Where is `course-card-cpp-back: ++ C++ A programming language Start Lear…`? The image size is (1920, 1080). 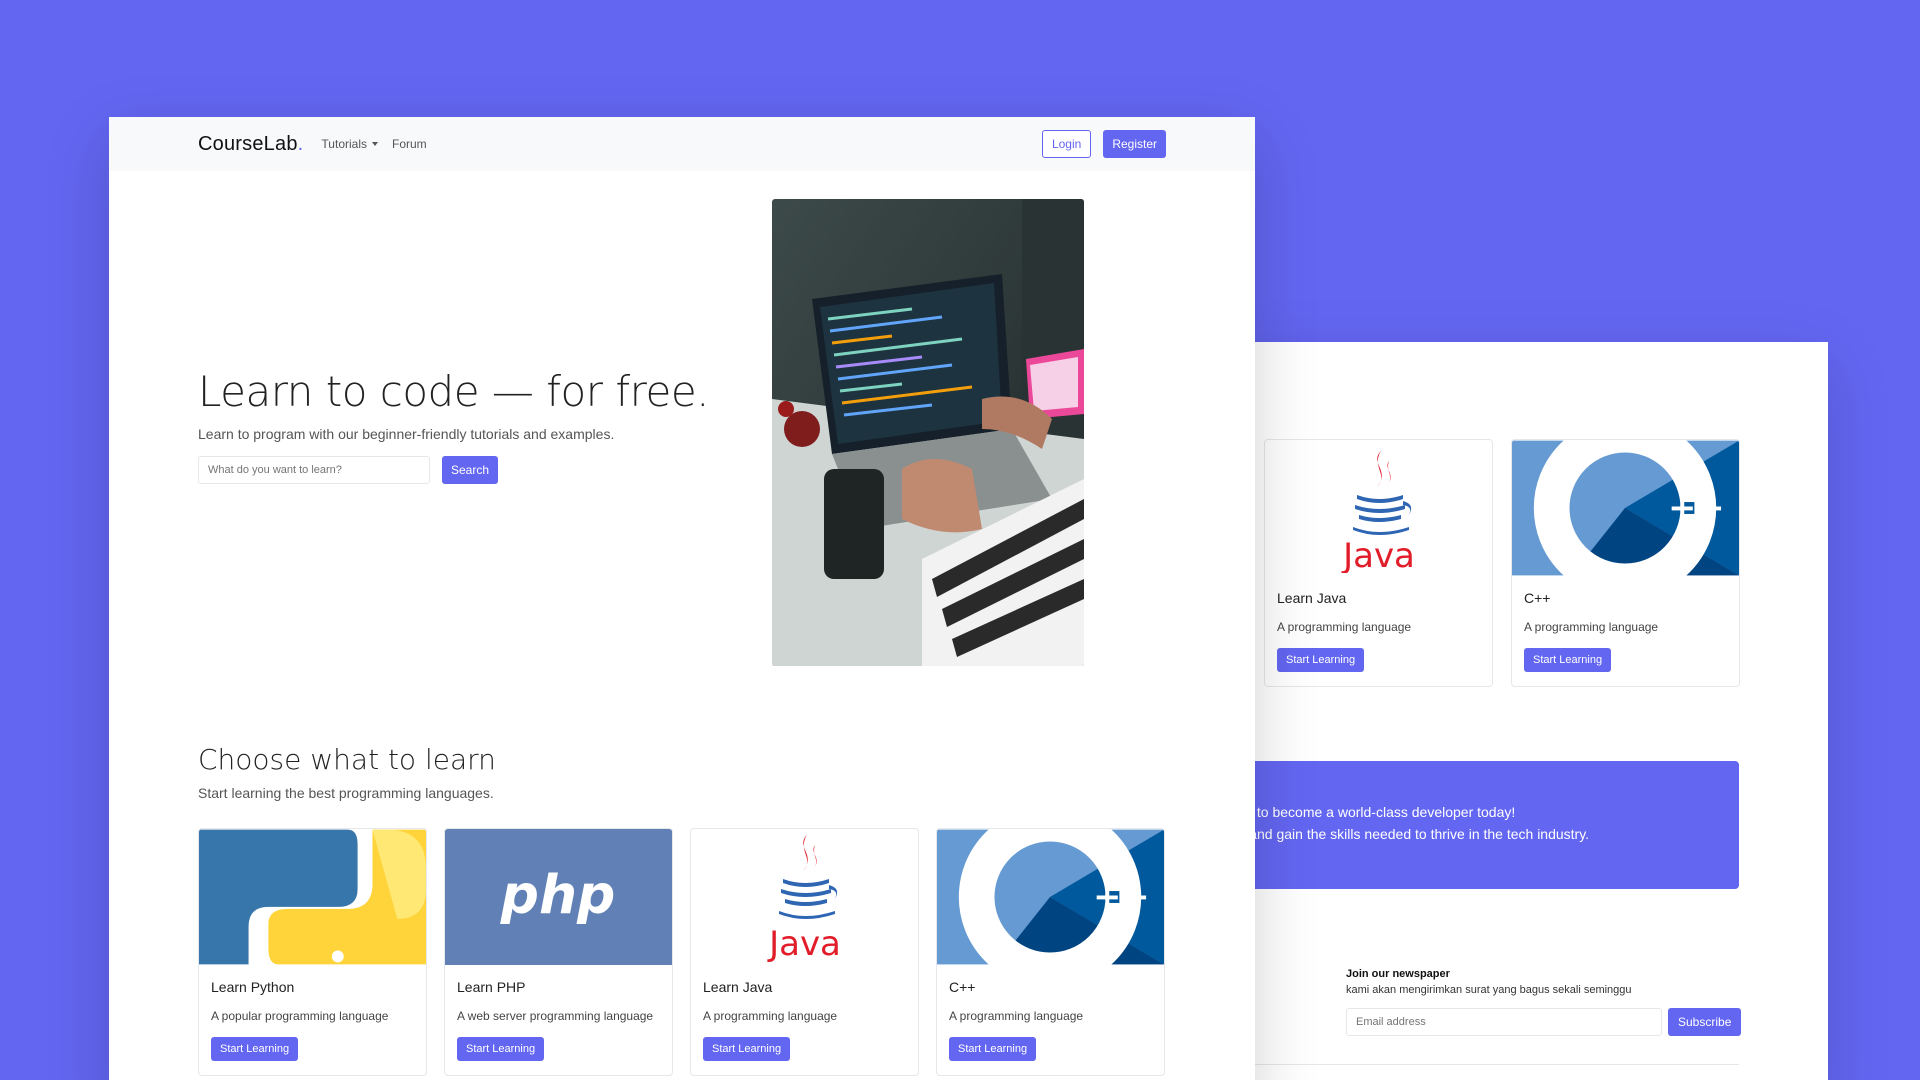
course-card-cpp-back: ++ C++ A programming language Start Lear… is located at coordinates (1625, 563).